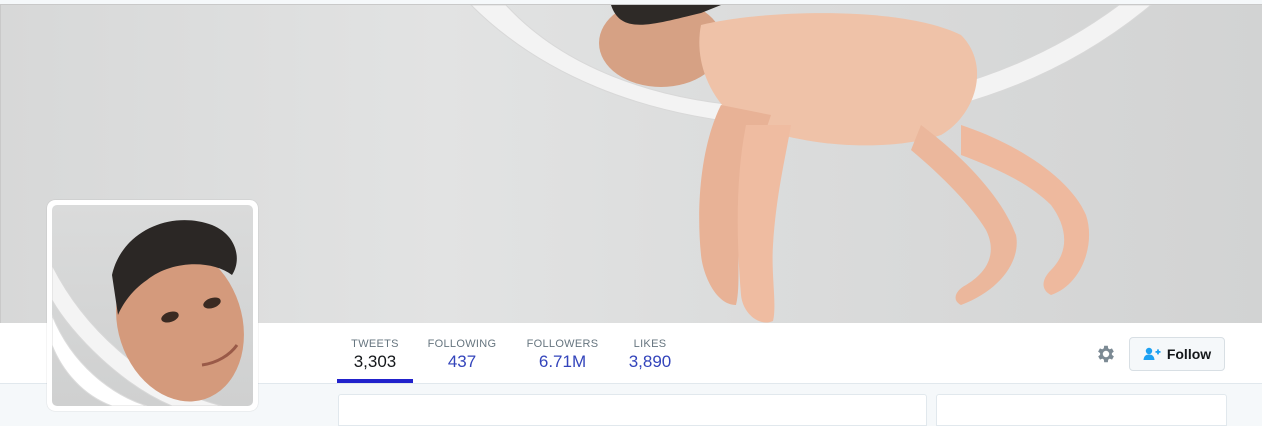  I want to click on stat-followers-value: 6.71M, so click(562, 361).